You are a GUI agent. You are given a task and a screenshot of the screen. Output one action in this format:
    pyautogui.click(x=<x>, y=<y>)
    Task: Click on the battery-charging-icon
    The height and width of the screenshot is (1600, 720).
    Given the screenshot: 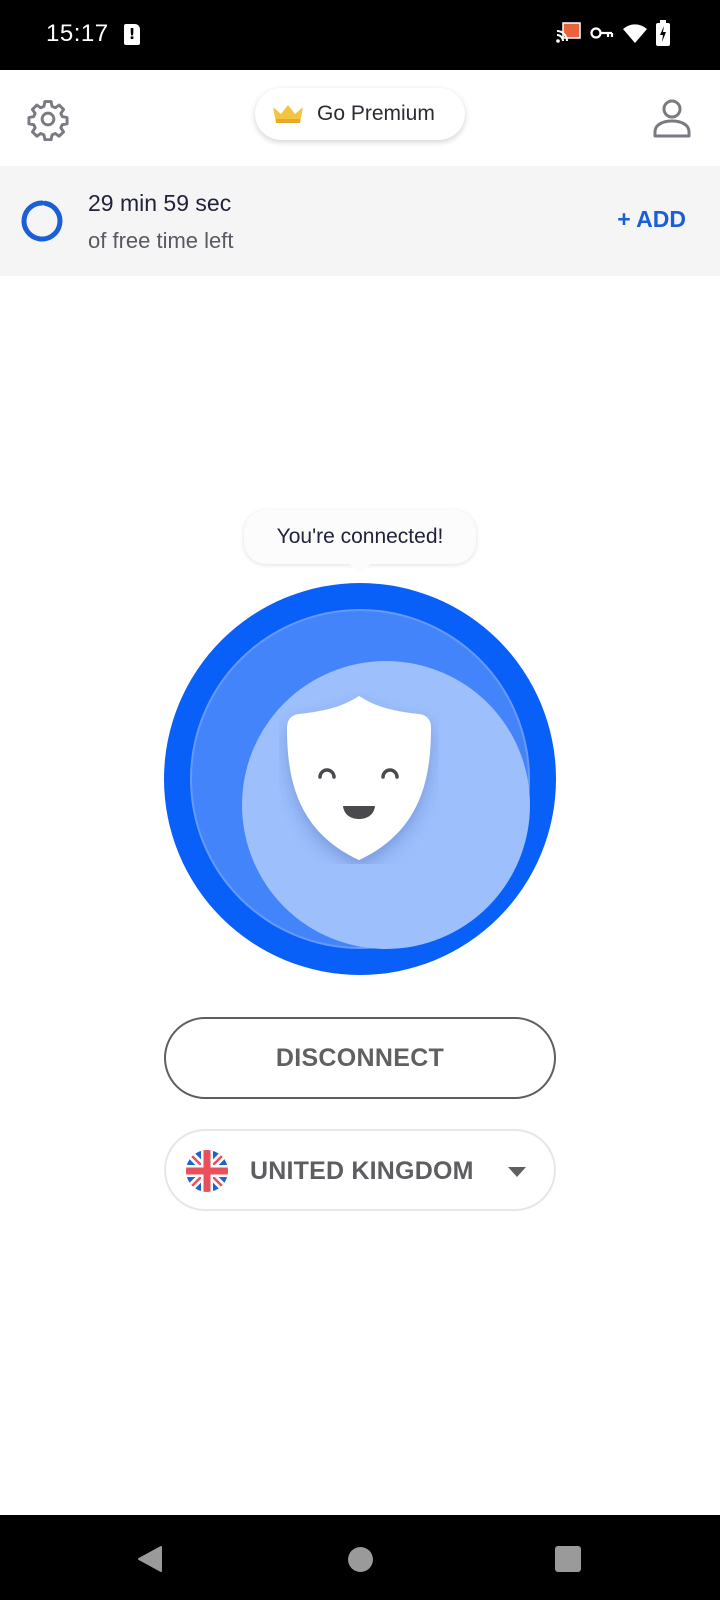 What is the action you would take?
    pyautogui.click(x=663, y=33)
    